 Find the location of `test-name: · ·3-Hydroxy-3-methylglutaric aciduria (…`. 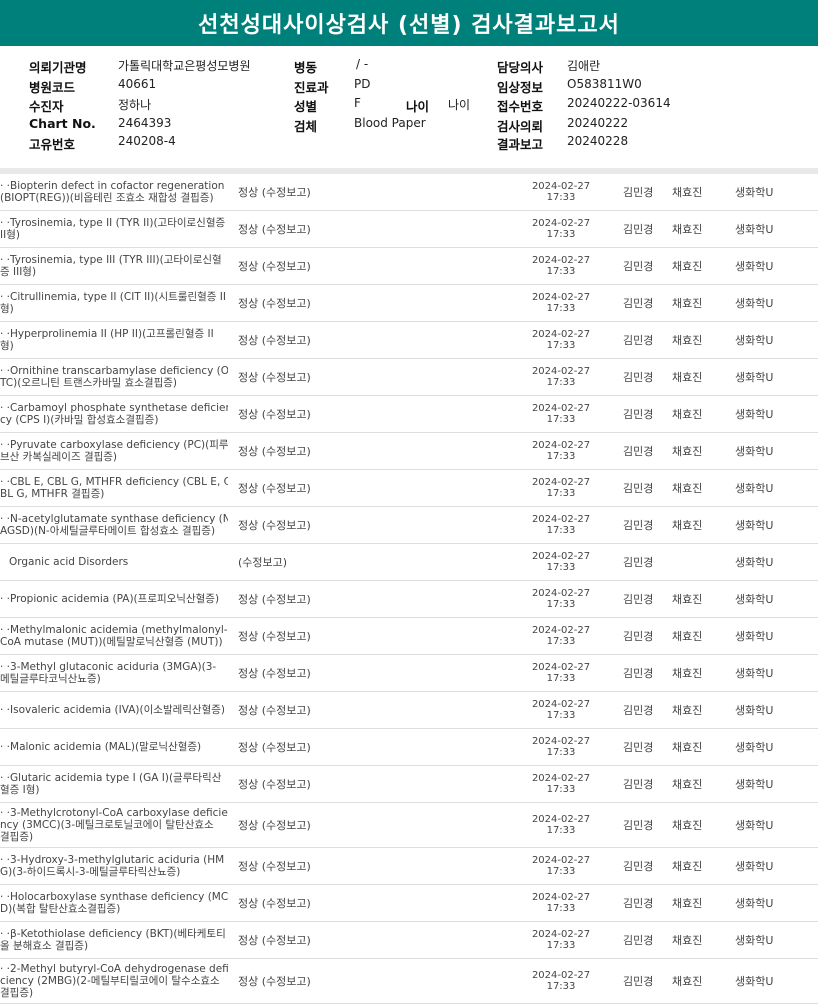

test-name: · ·3-Hydroxy-3-methylglutaric aciduria (… is located at coordinates (114, 866).